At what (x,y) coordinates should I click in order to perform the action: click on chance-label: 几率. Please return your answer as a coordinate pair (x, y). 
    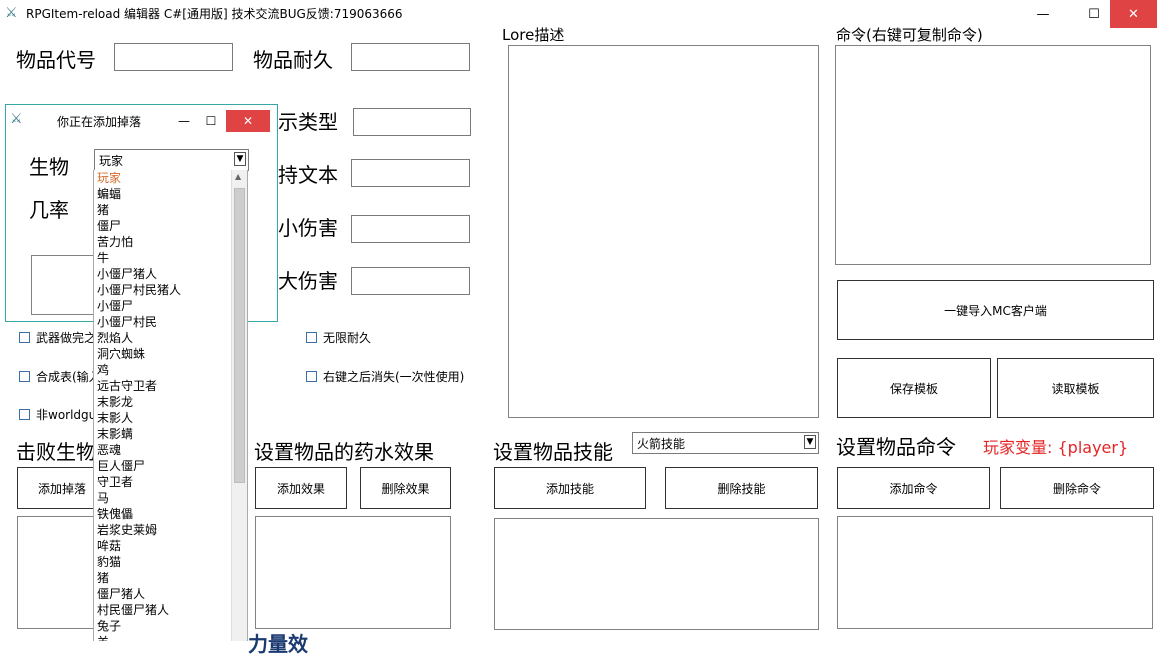
    Looking at the image, I should click on (49, 210).